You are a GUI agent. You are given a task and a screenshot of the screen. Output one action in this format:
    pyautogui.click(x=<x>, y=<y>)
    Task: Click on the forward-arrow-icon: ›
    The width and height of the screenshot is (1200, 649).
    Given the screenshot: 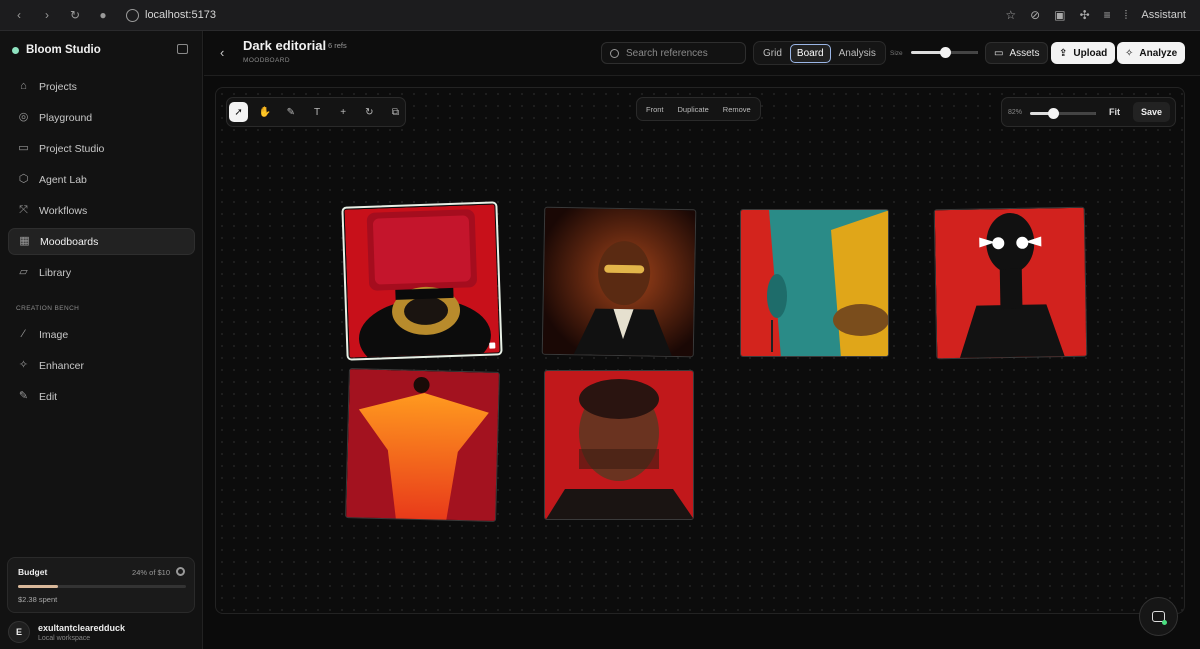 What is the action you would take?
    pyautogui.click(x=47, y=15)
    